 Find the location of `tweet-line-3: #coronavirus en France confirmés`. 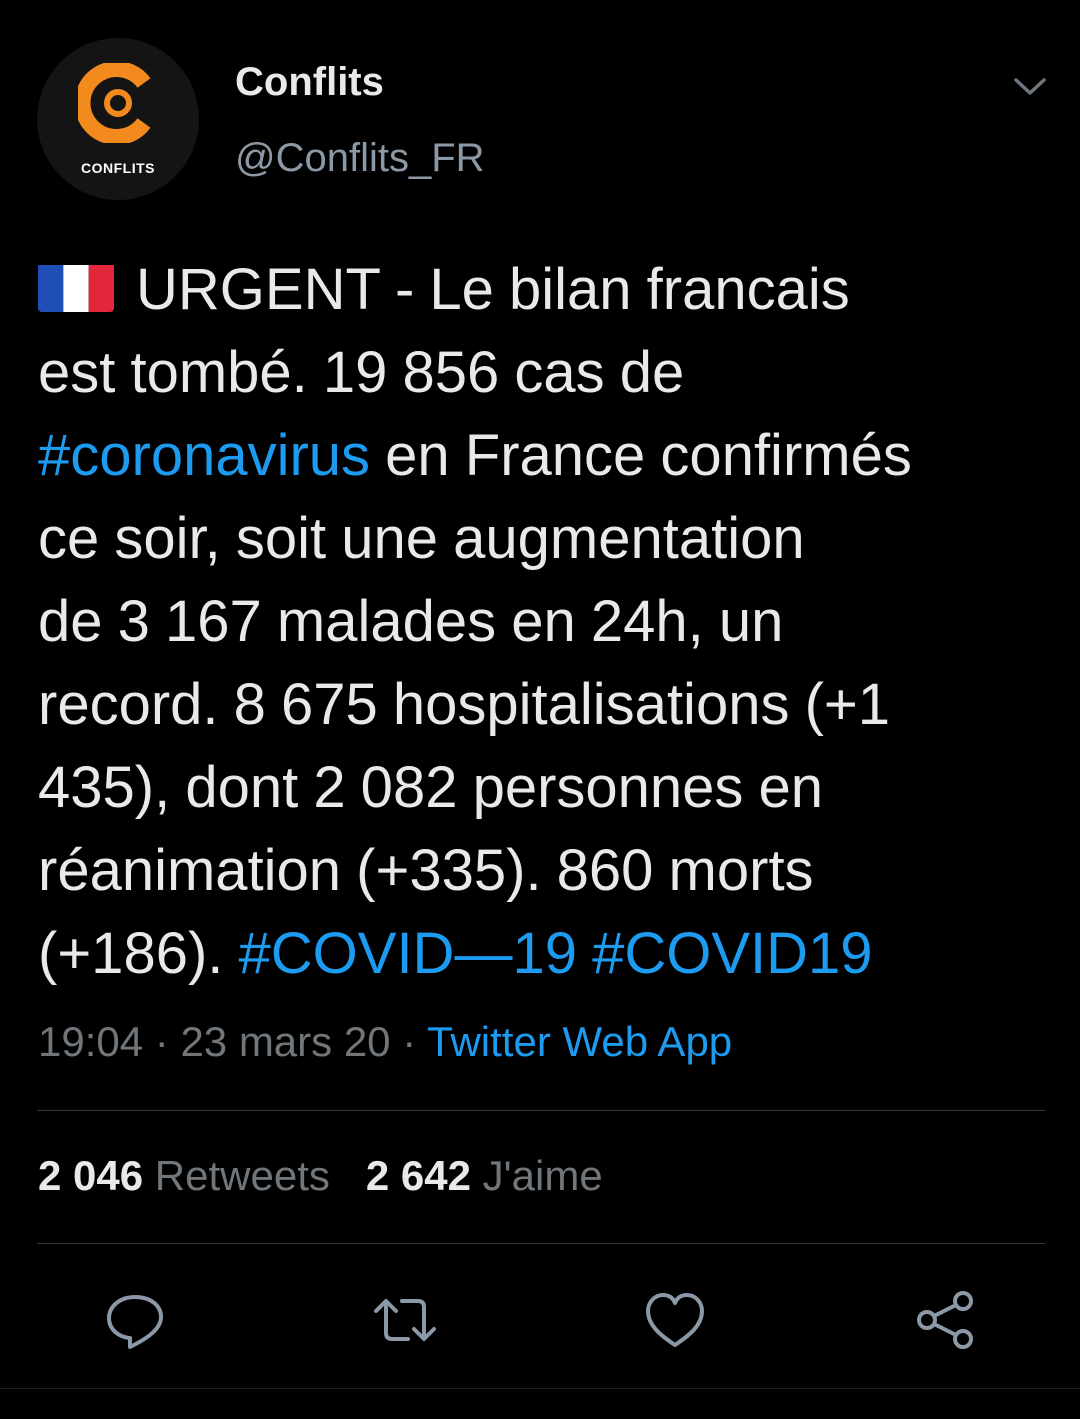

tweet-line-3: #coronavirus en France confirmés is located at coordinates (475, 455).